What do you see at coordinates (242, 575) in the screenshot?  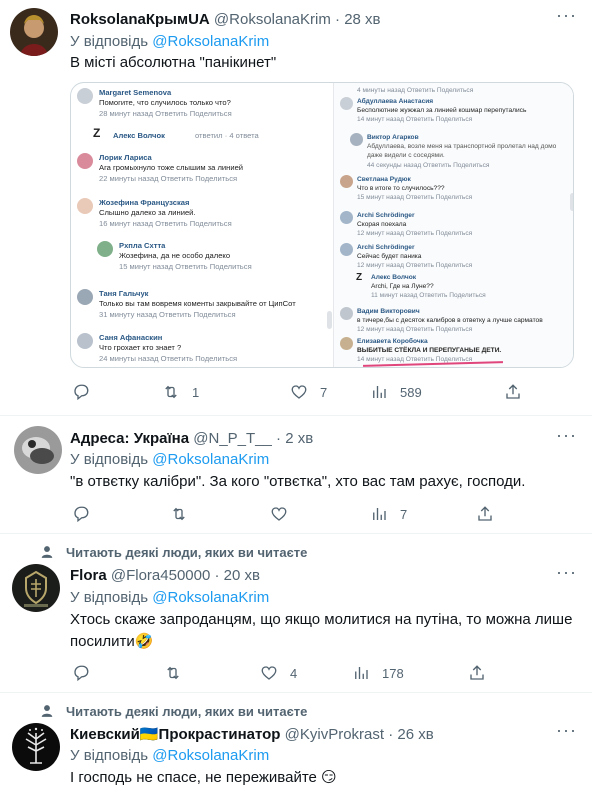 I see `timestamp: 20 хв` at bounding box center [242, 575].